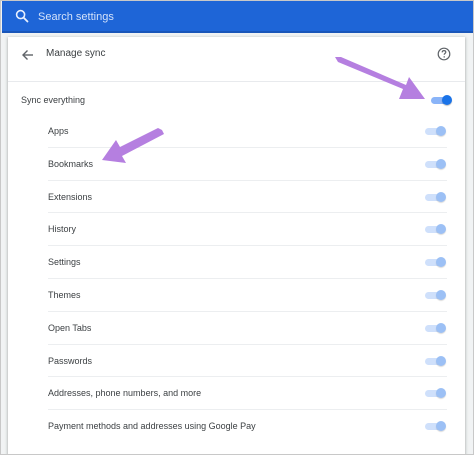  I want to click on sync-item-row: Settings, so click(247, 262).